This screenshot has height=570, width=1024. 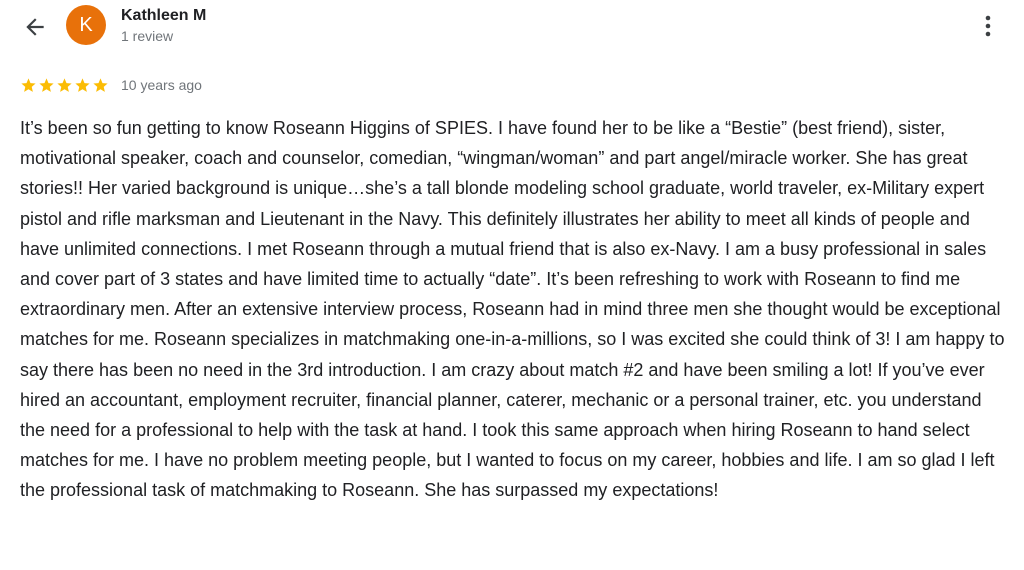 I want to click on more-options-button, so click(x=988, y=26).